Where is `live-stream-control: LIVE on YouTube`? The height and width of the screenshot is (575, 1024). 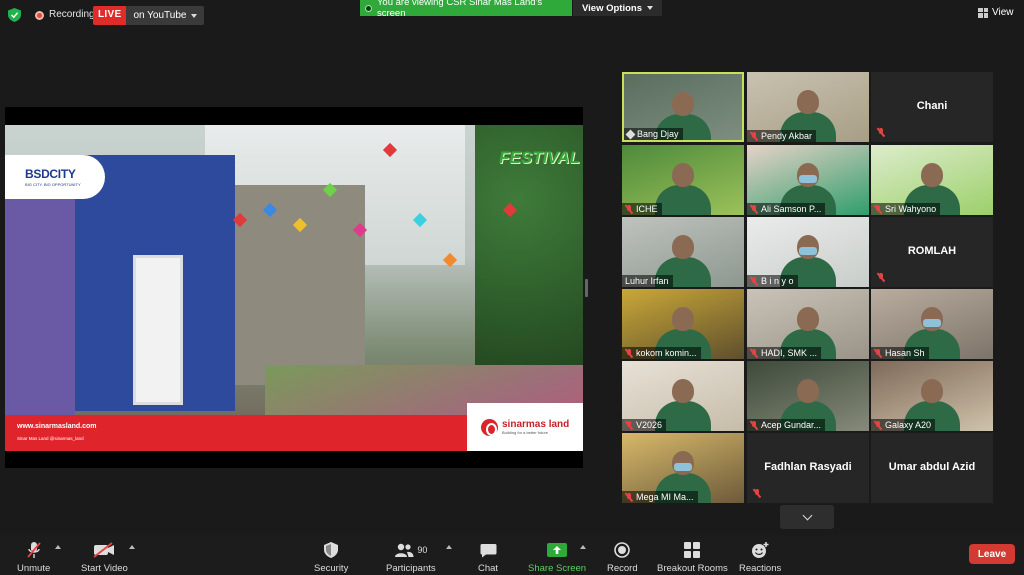 live-stream-control: LIVE on YouTube is located at coordinates (149, 15).